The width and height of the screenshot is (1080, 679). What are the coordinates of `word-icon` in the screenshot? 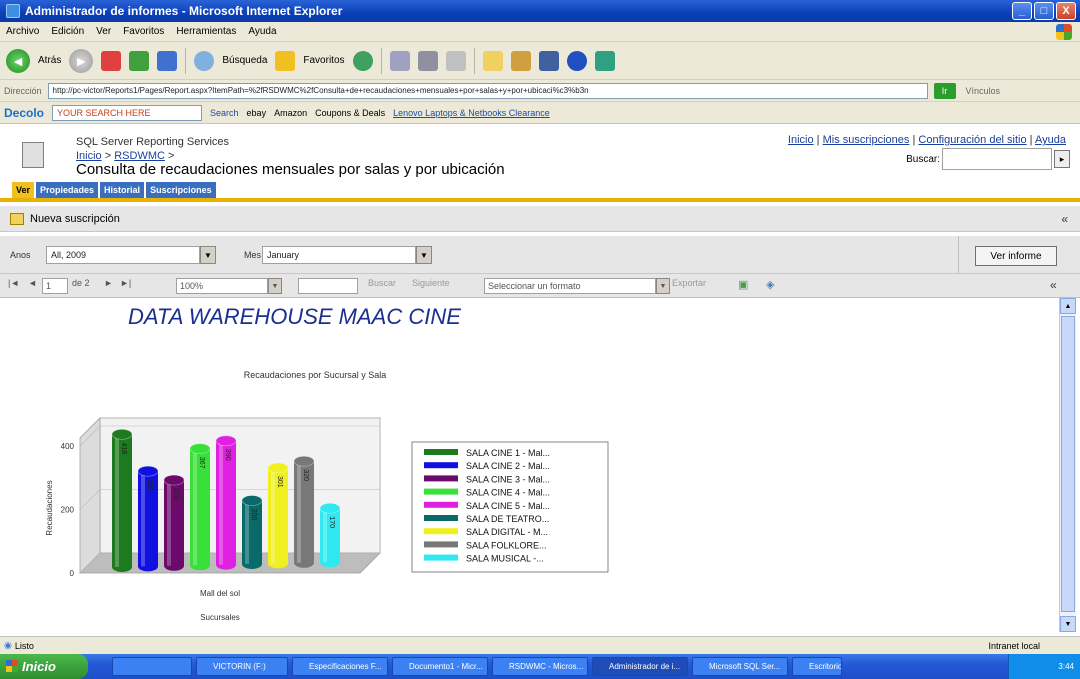 It's located at (548, 60).